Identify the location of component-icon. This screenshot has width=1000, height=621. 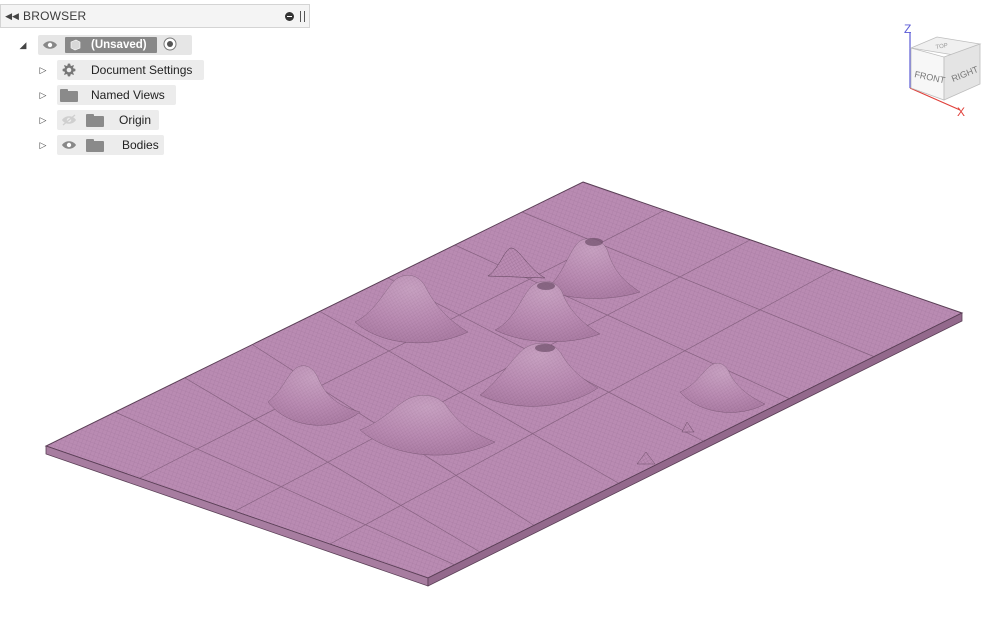
(75, 45).